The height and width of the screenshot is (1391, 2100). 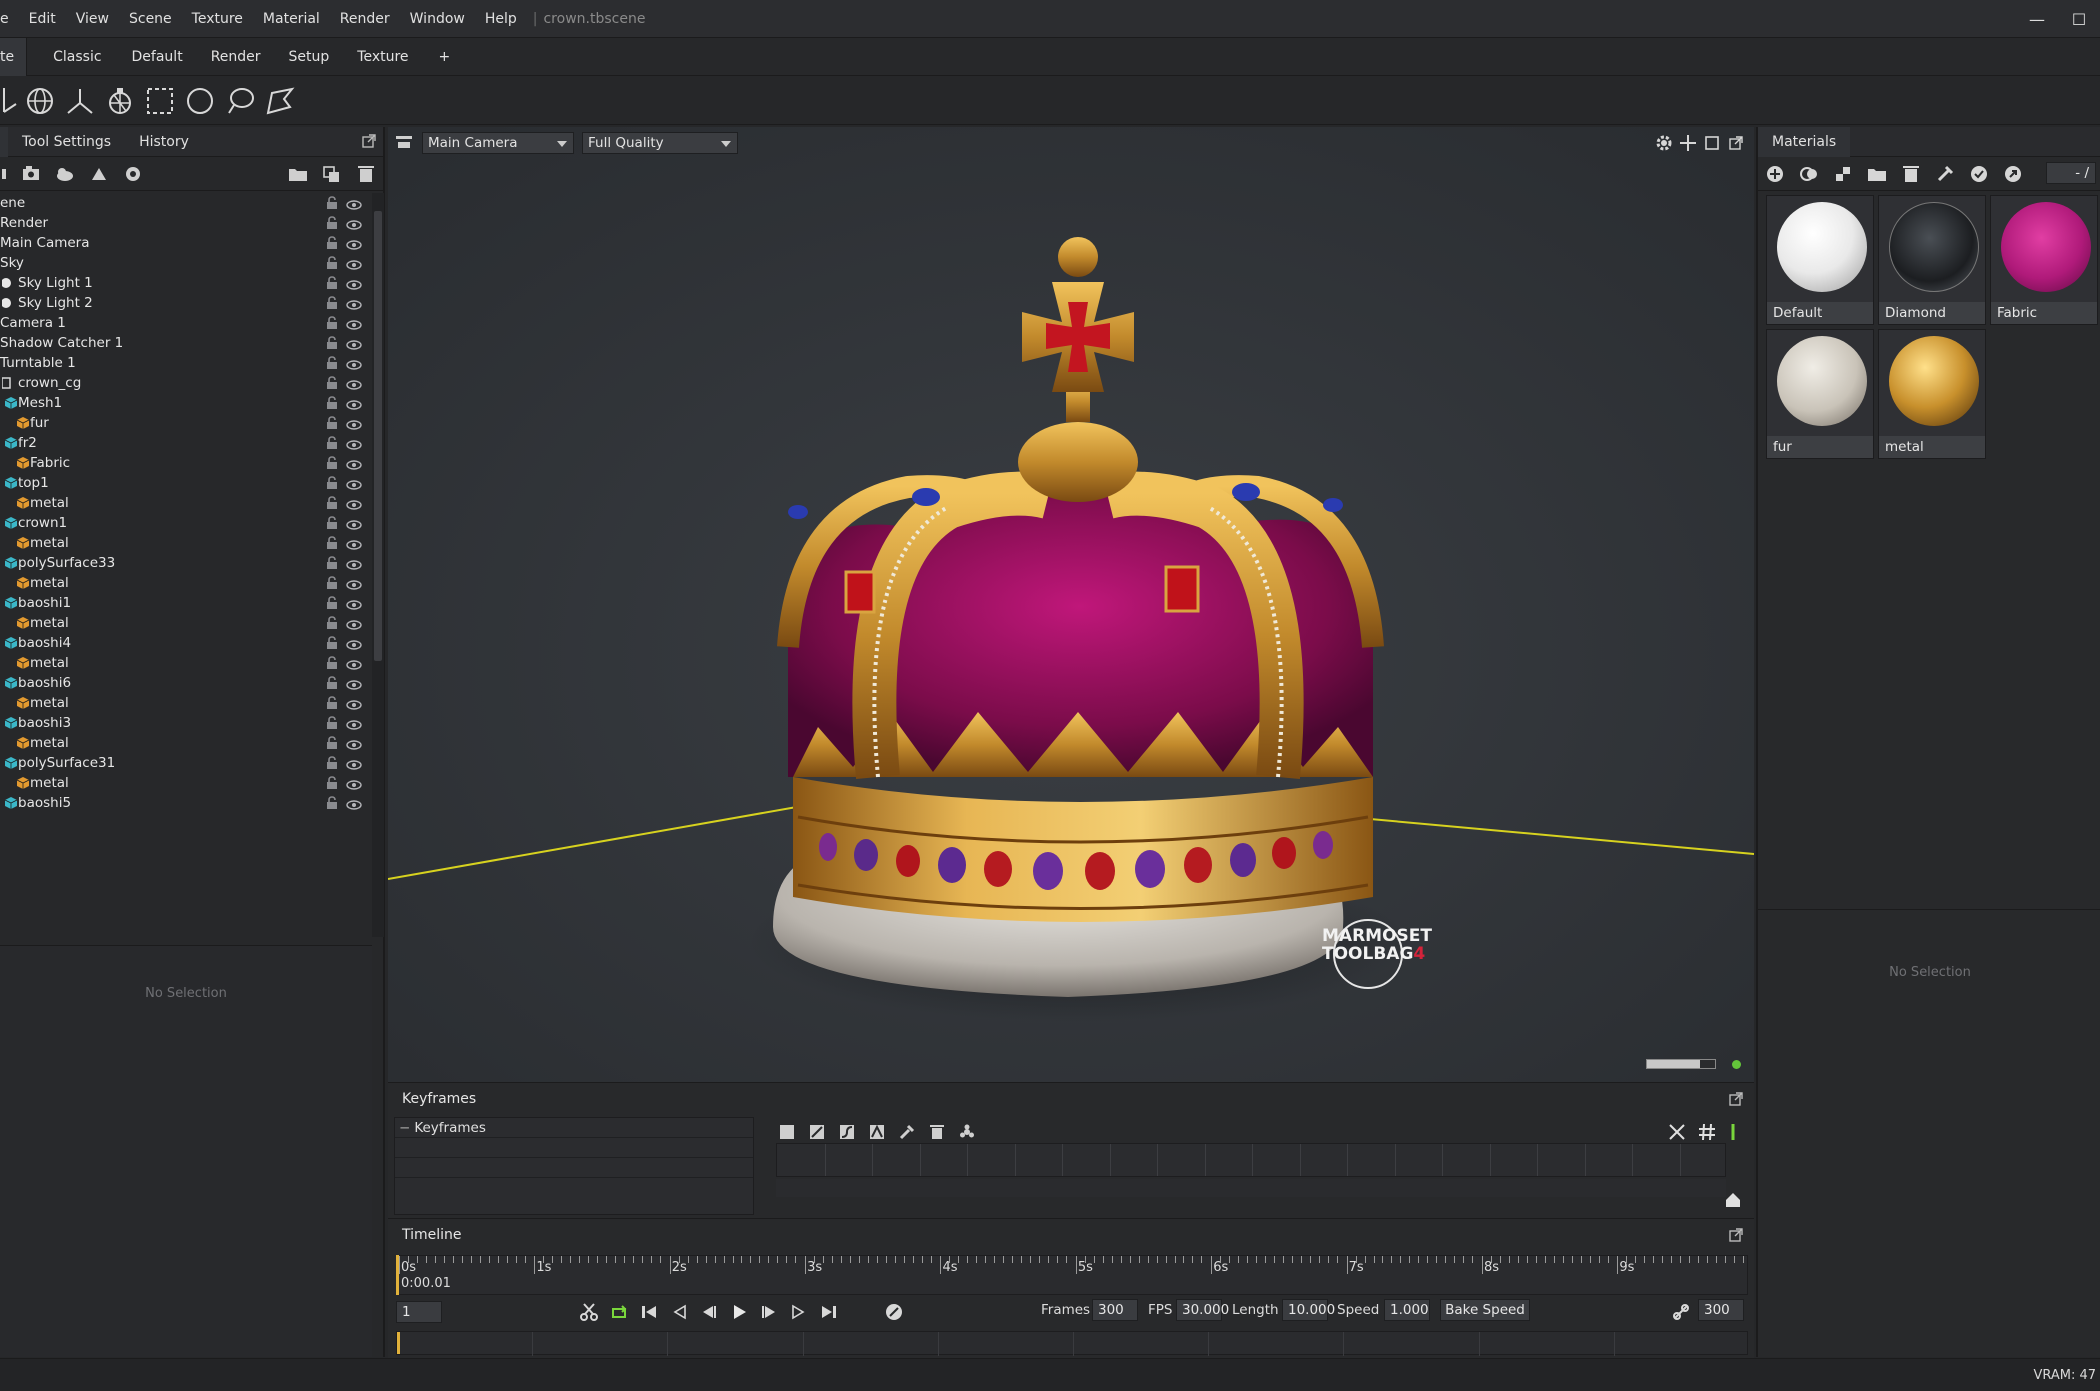 What do you see at coordinates (1707, 1132) in the screenshot?
I see `grid-icon` at bounding box center [1707, 1132].